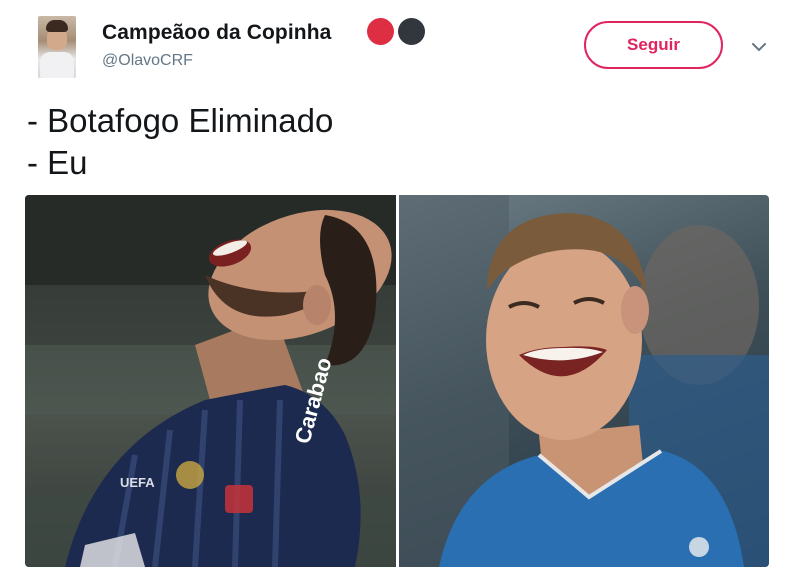  I want to click on chevron-down-icon, so click(759, 47).